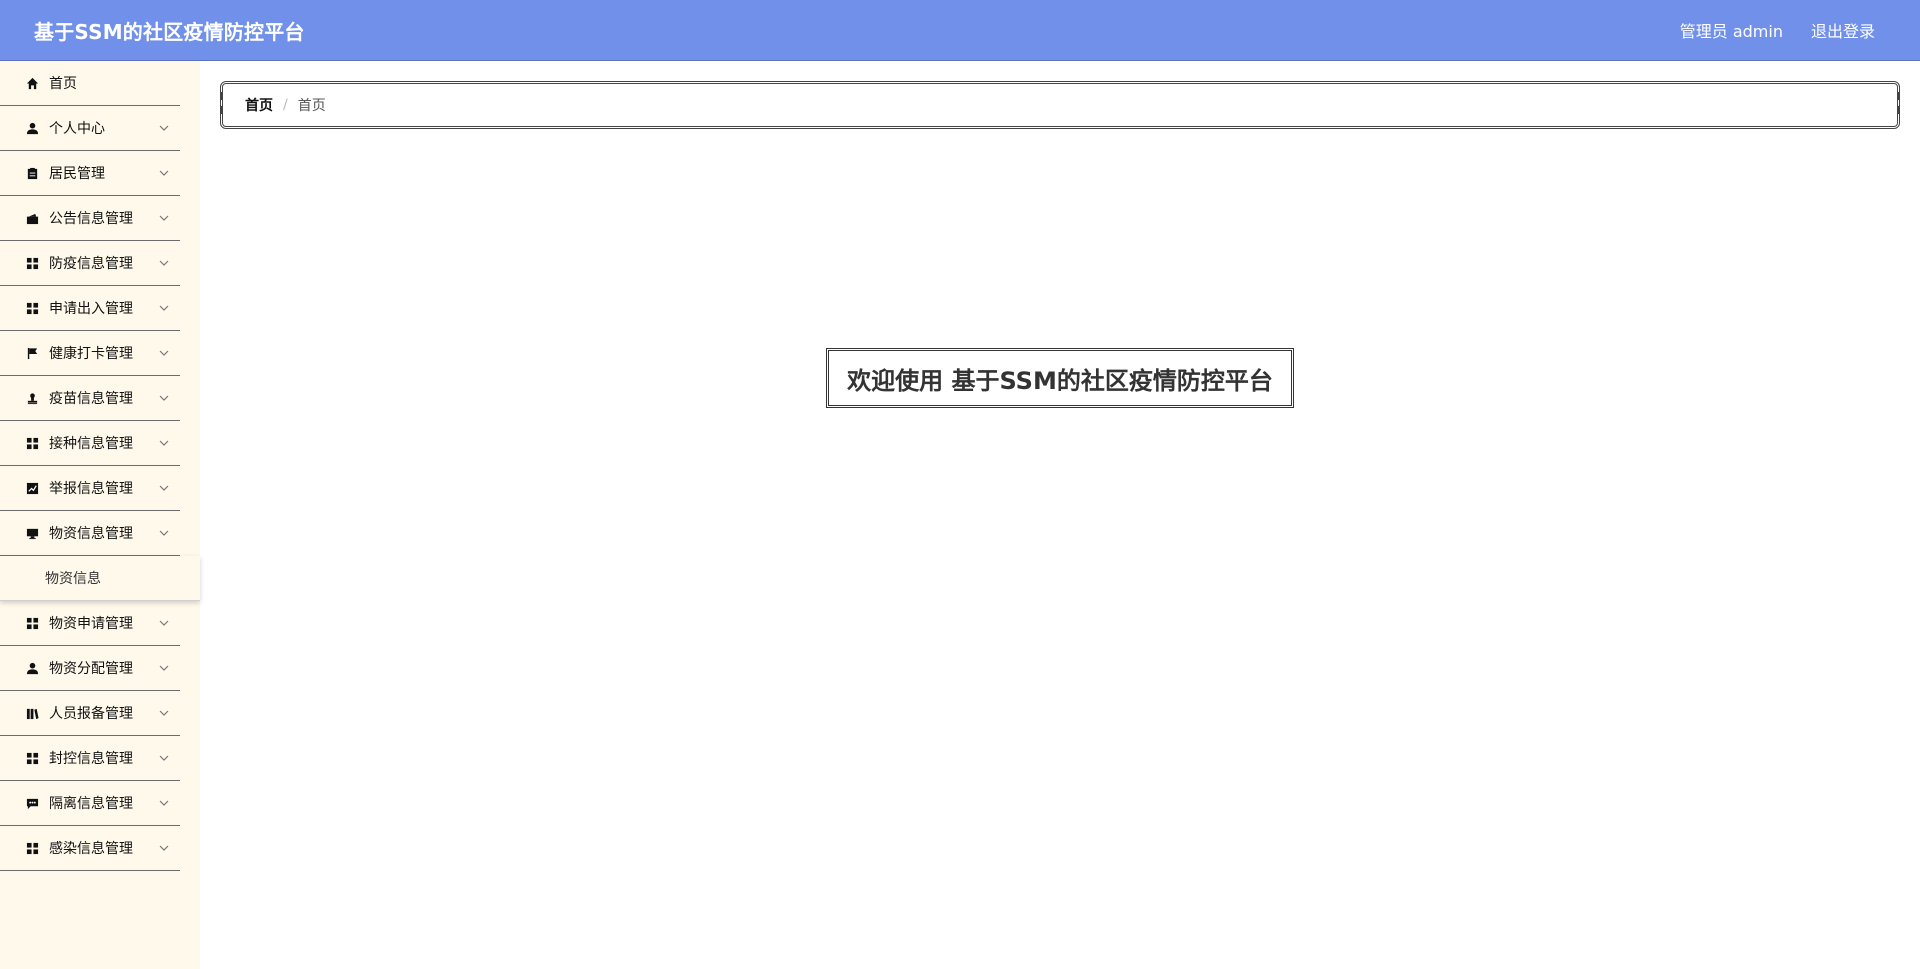 This screenshot has height=969, width=1920. I want to click on sidebar-item-infections: 感染信息管理, so click(90, 848).